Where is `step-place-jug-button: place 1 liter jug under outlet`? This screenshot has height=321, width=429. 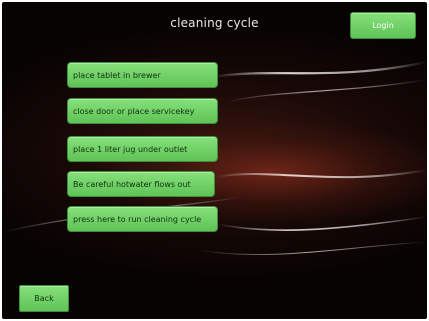 step-place-jug-button: place 1 liter jug under outlet is located at coordinates (142, 149).